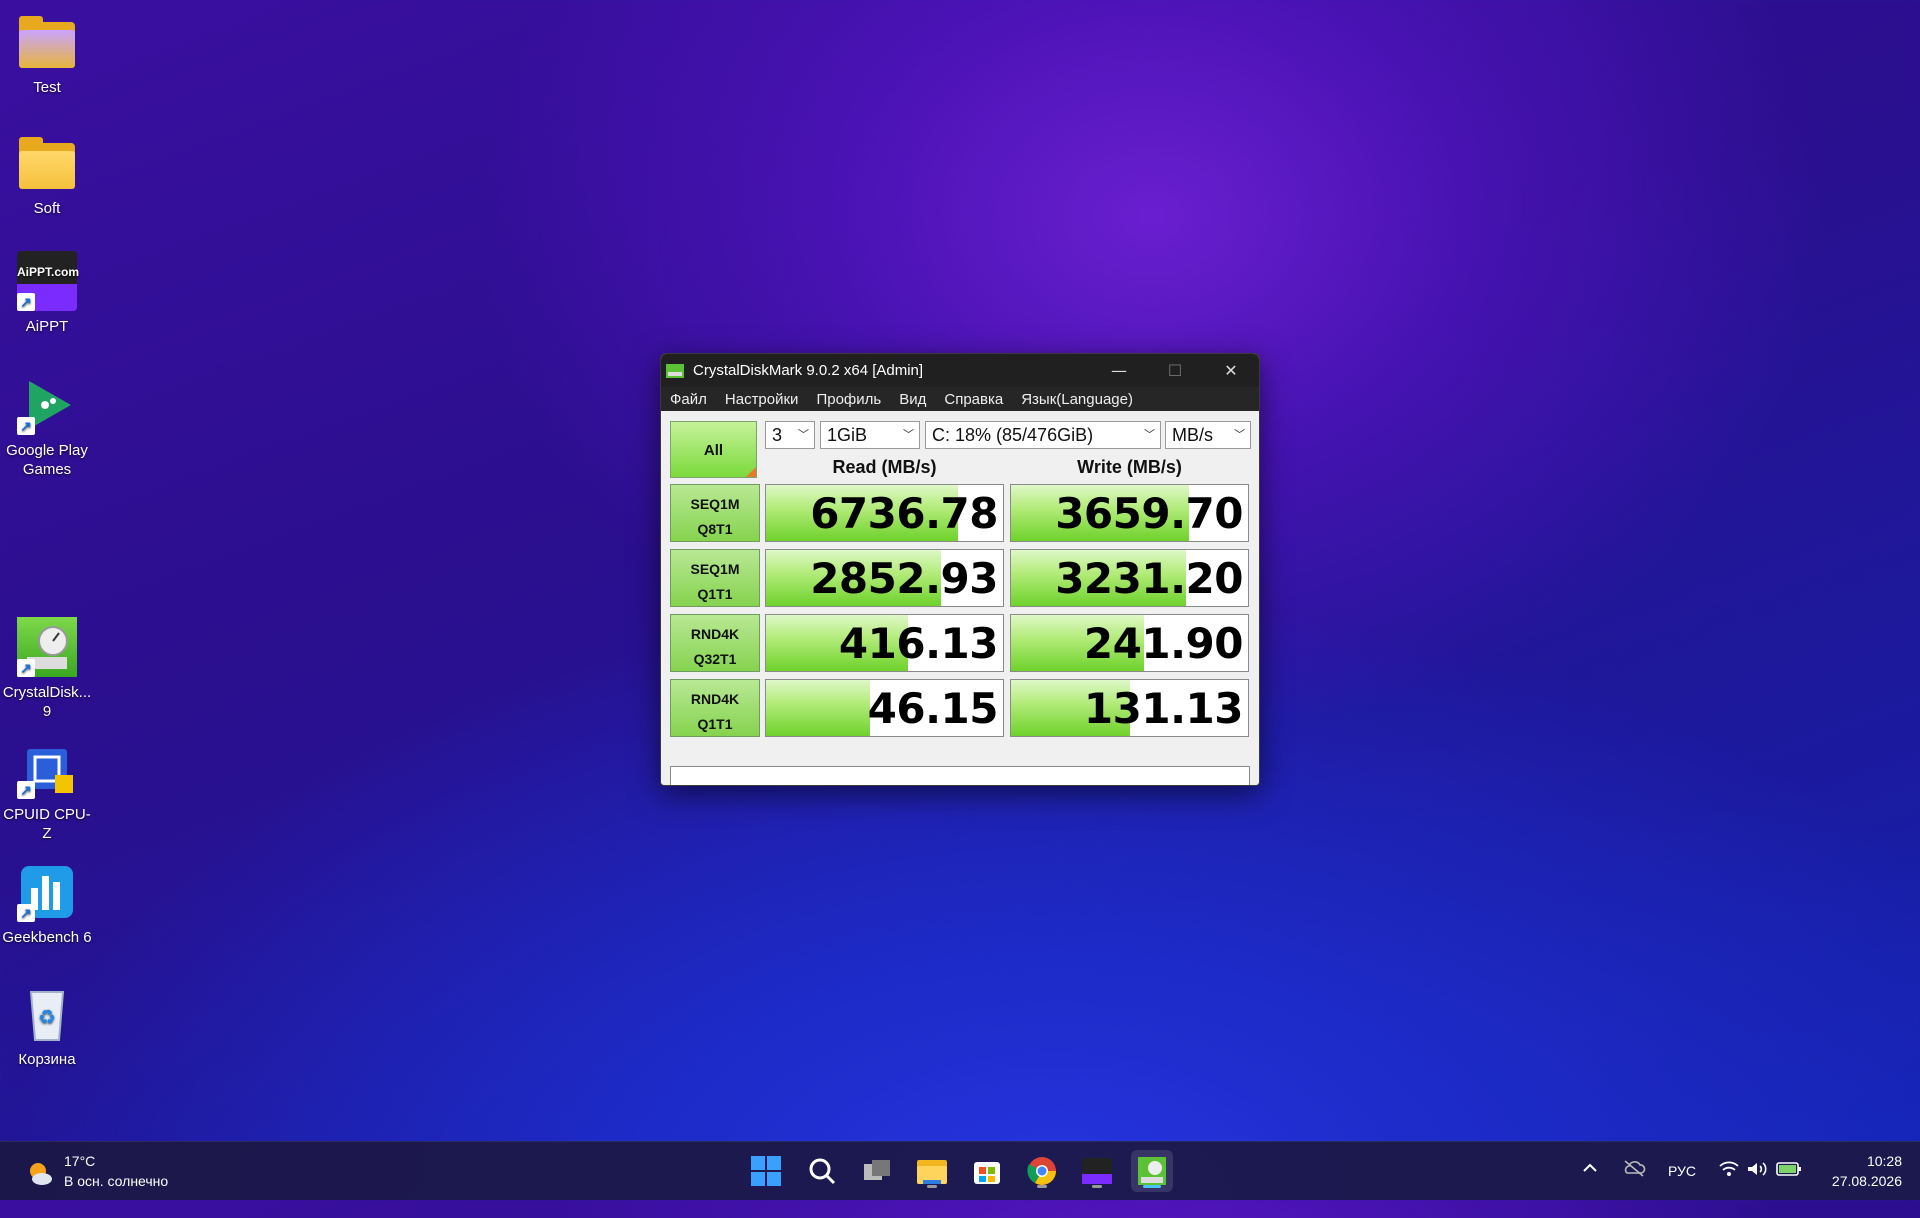  I want to click on write-result: 3231.20, so click(1129, 578).